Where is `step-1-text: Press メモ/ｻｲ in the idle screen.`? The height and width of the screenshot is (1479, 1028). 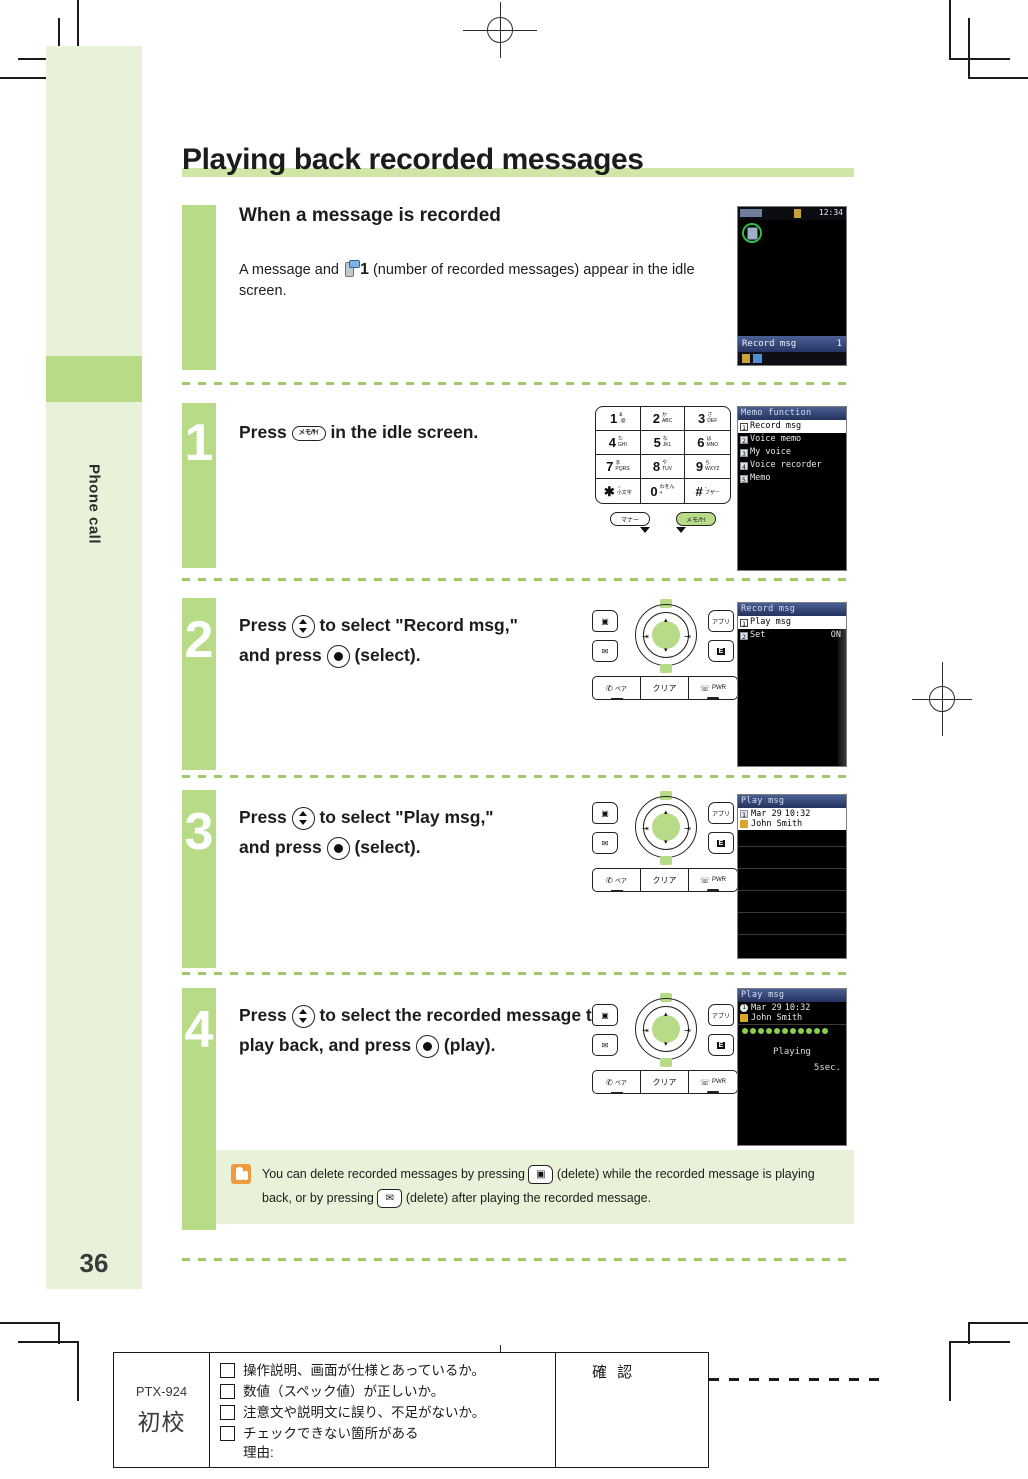
step-1-text: Press メモ/ｻｲ in the idle screen. is located at coordinates (414, 432).